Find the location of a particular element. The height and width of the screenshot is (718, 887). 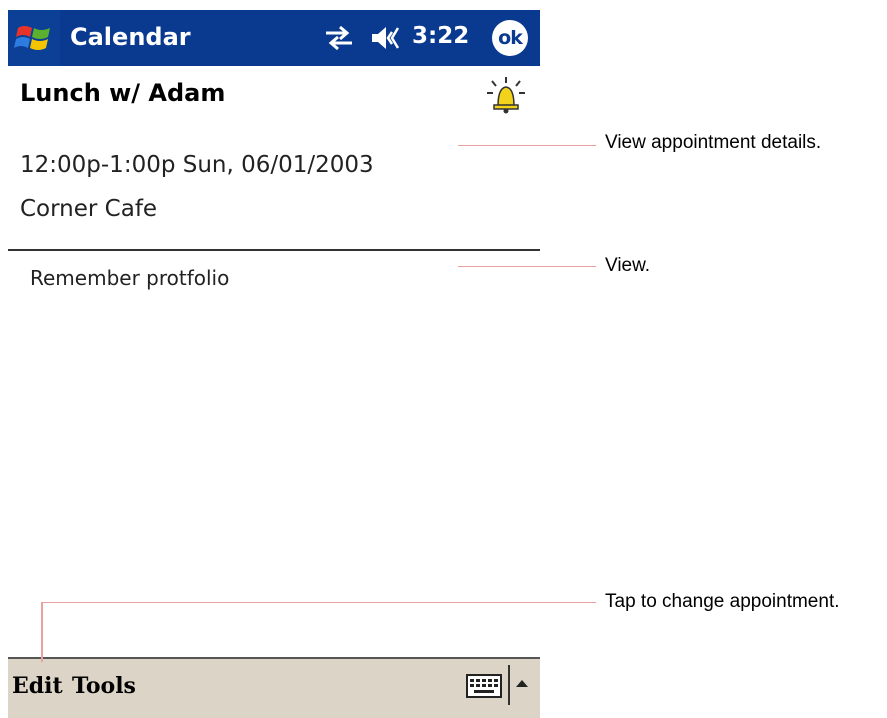

menu-edit: Edit is located at coordinates (37, 686).